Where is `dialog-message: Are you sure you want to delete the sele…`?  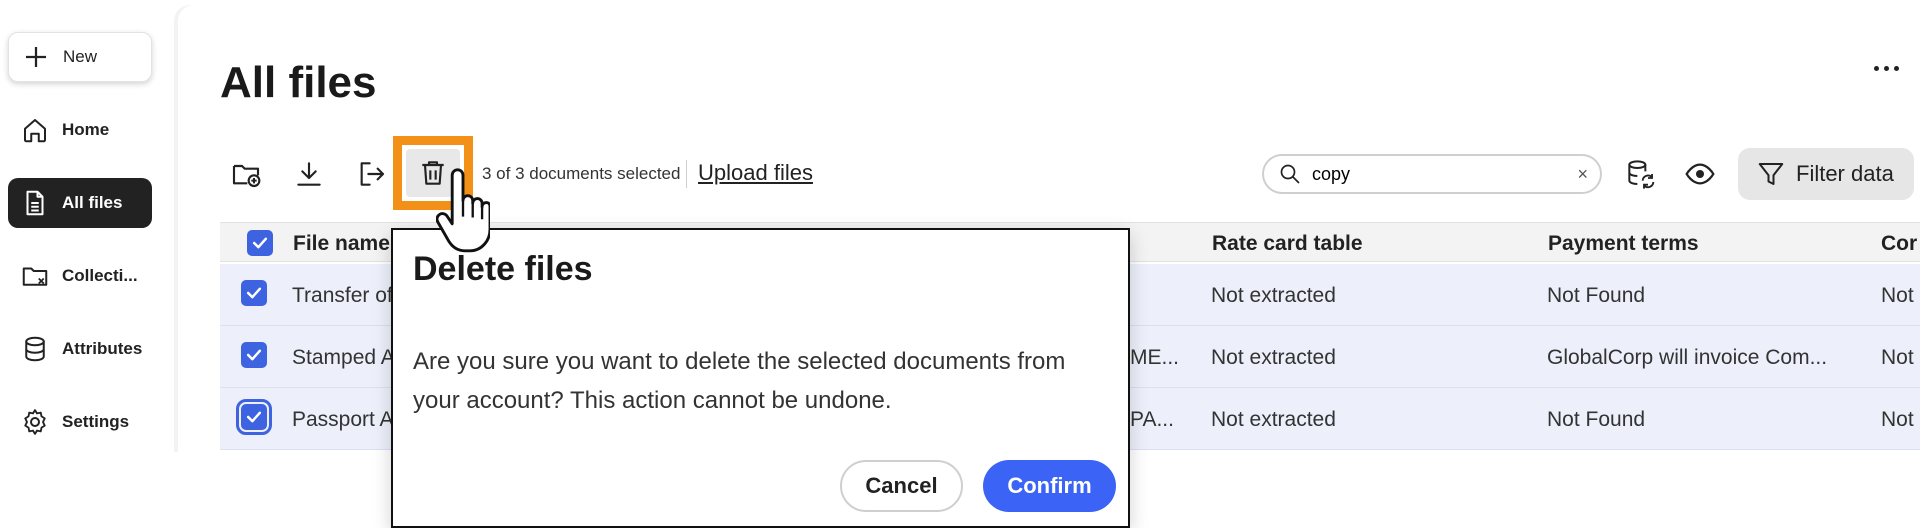 dialog-message: Are you sure you want to delete the sele… is located at coordinates (739, 381).